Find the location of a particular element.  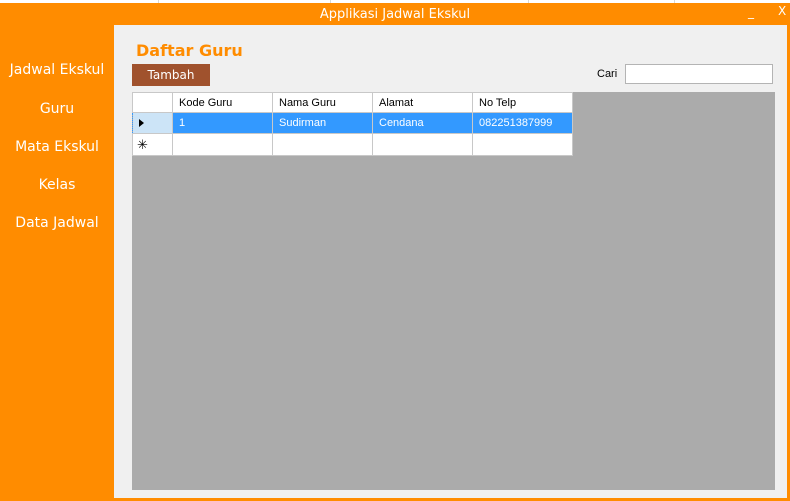

column-header-nama-guru: Nama Guru is located at coordinates (322, 102).